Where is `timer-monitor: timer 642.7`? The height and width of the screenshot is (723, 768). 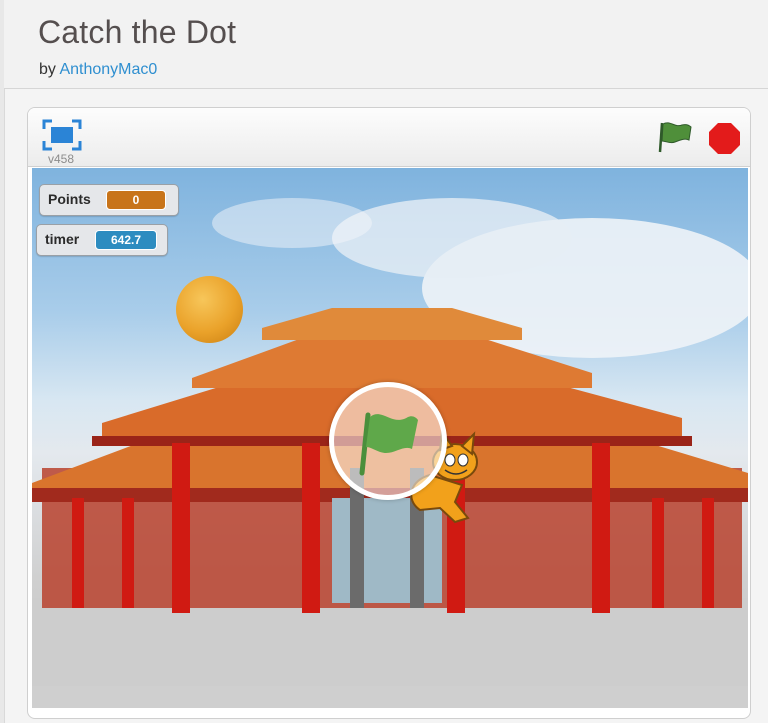 timer-monitor: timer 642.7 is located at coordinates (102, 240).